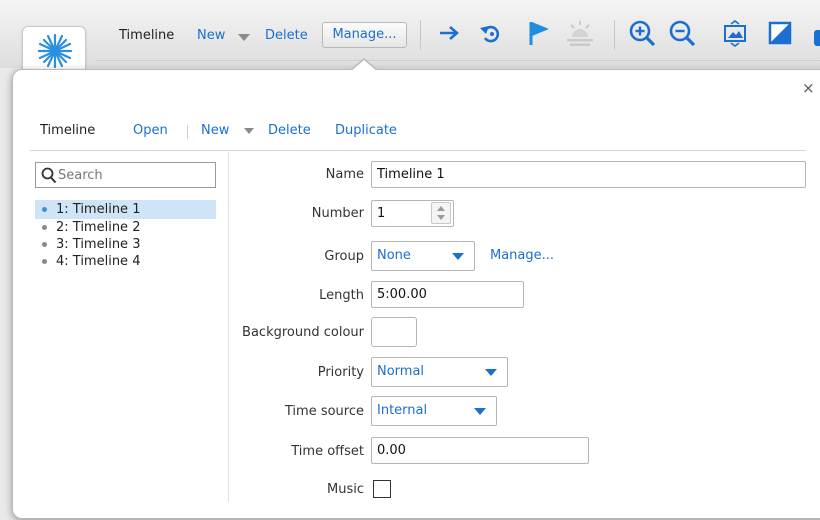  What do you see at coordinates (68, 130) in the screenshot?
I see `popup-menu-title: Timeline` at bounding box center [68, 130].